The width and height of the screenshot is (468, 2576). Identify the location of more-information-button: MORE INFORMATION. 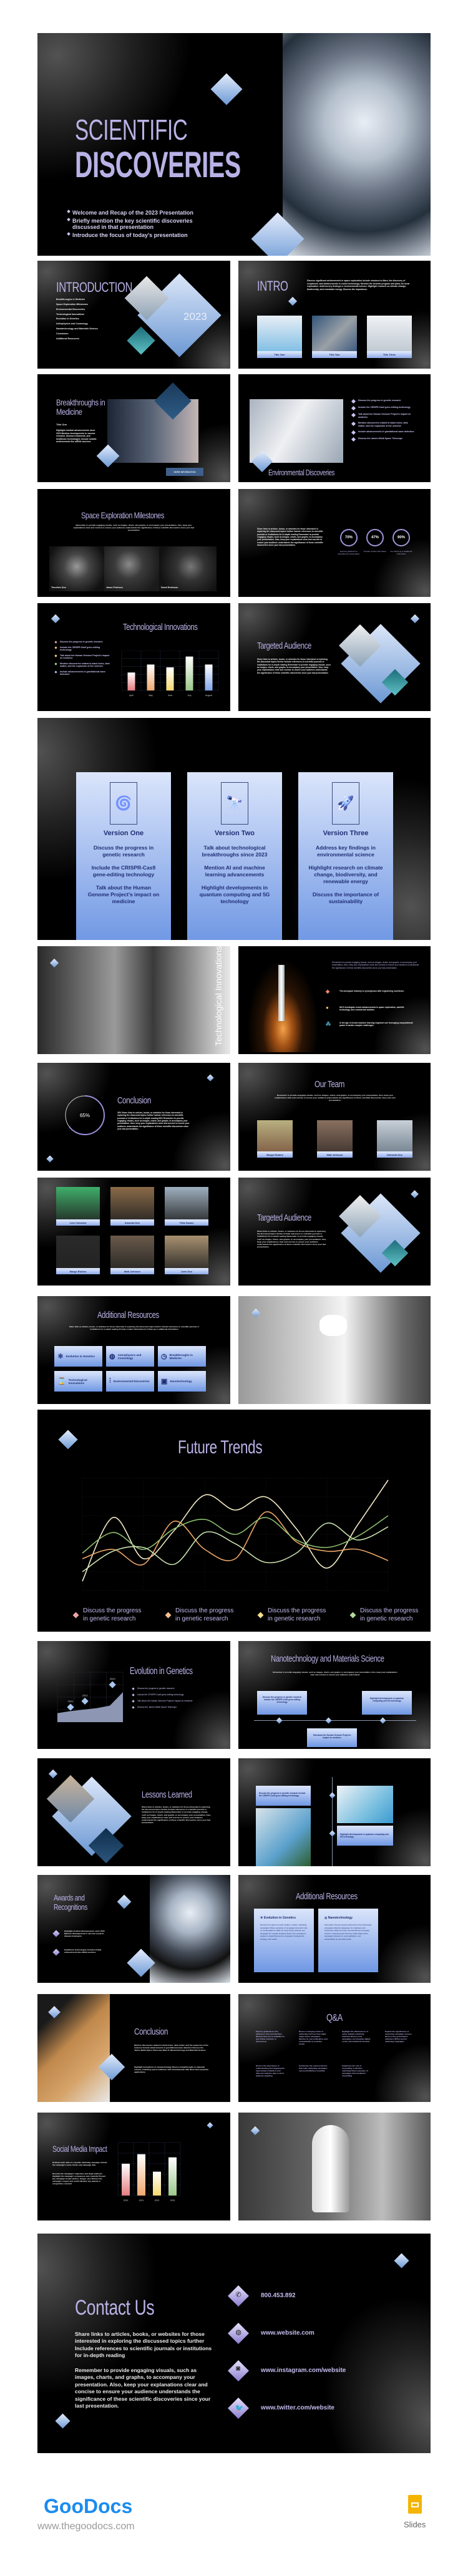
(185, 472).